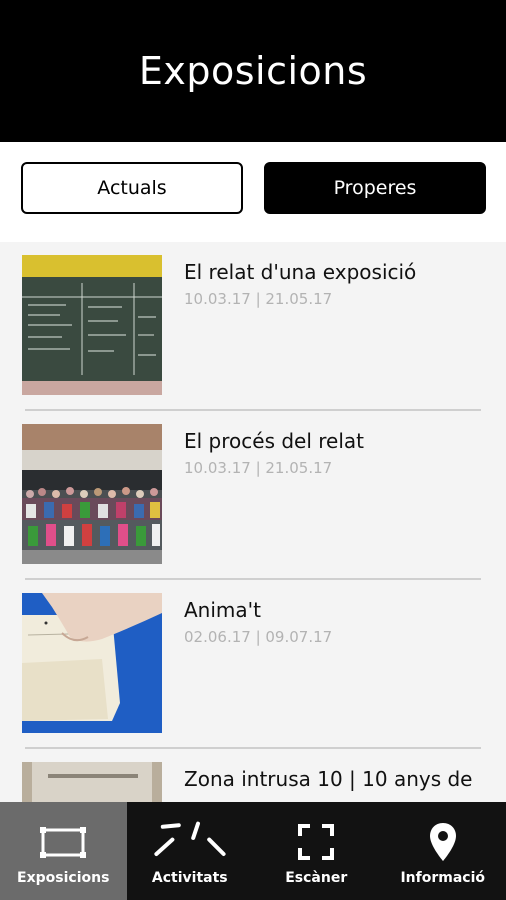 The width and height of the screenshot is (506, 900). Describe the element at coordinates (189, 878) in the screenshot. I see `tab-label: Activitats` at that location.